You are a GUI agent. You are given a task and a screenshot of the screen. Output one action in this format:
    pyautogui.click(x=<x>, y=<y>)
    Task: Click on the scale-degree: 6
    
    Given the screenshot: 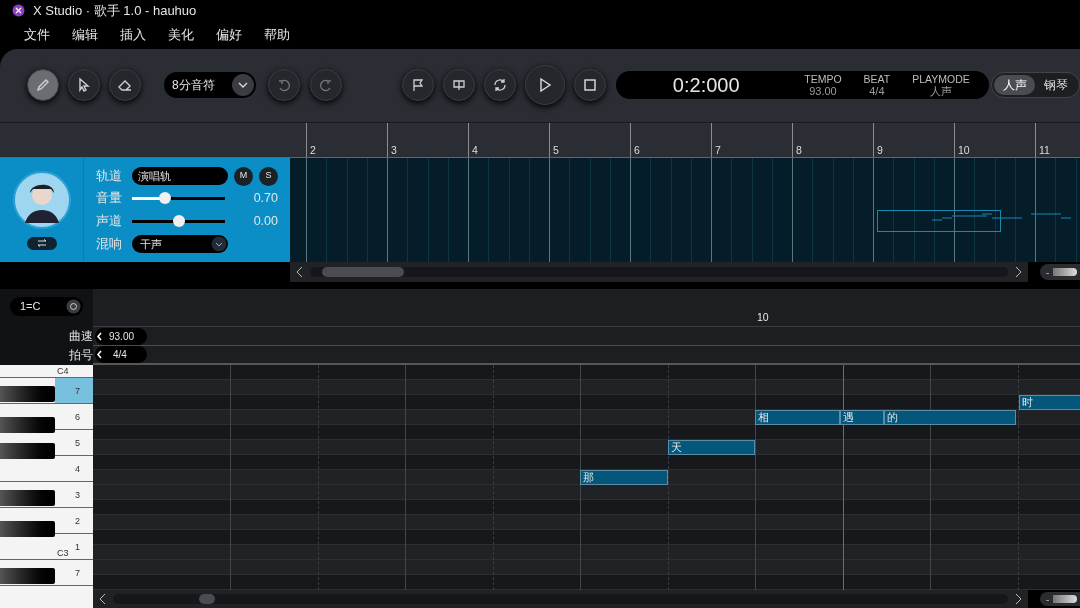 What is the action you would take?
    pyautogui.click(x=77, y=417)
    